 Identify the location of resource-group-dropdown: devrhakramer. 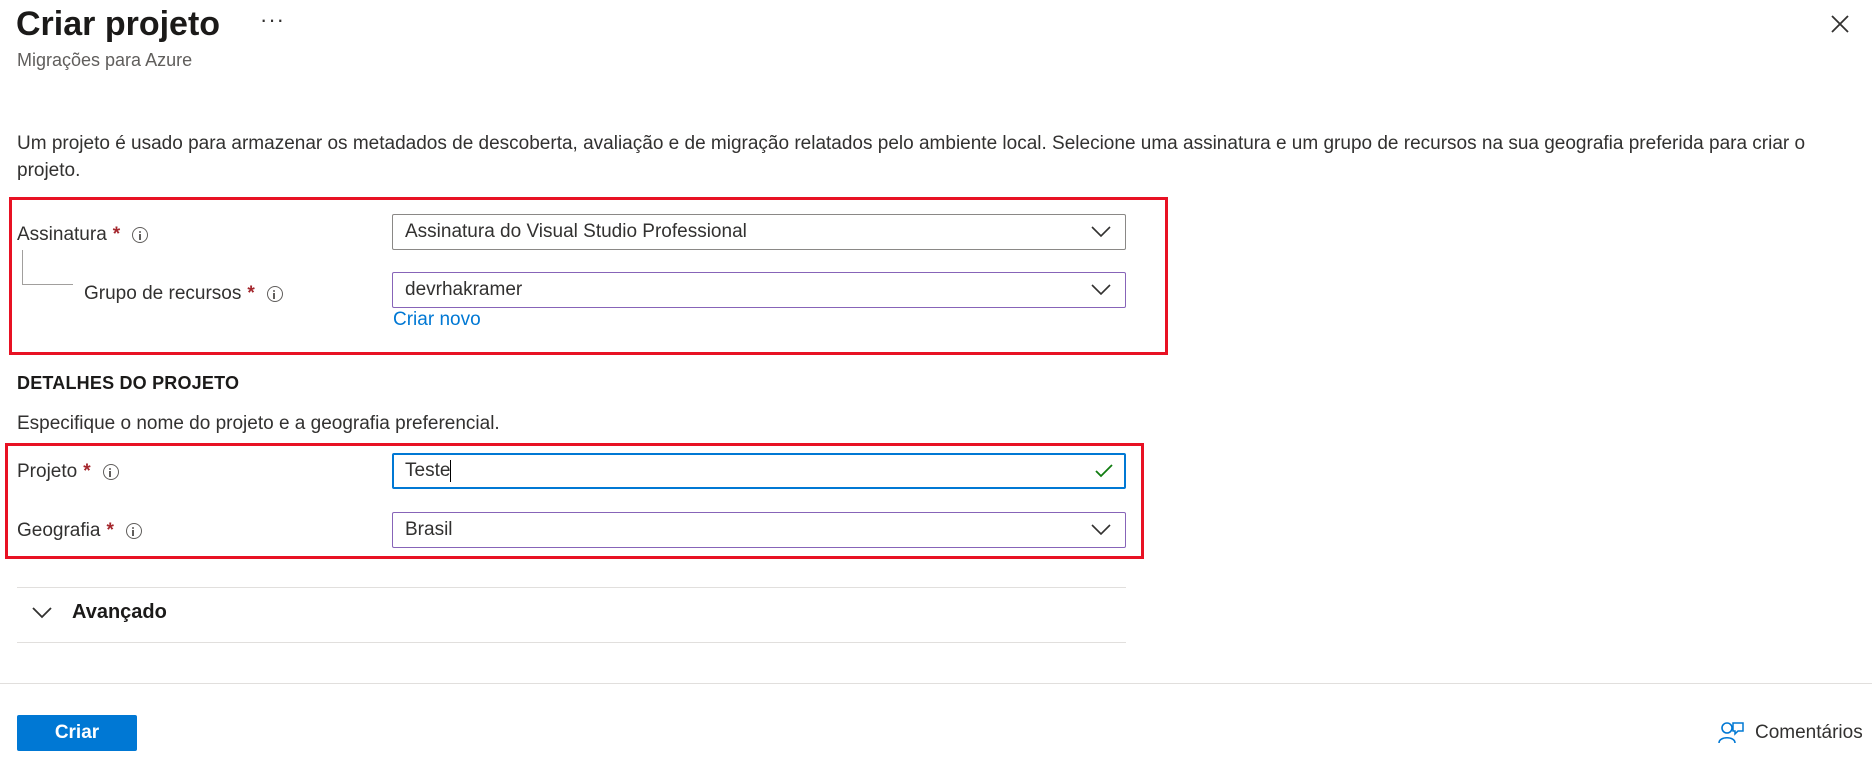
(759, 290).